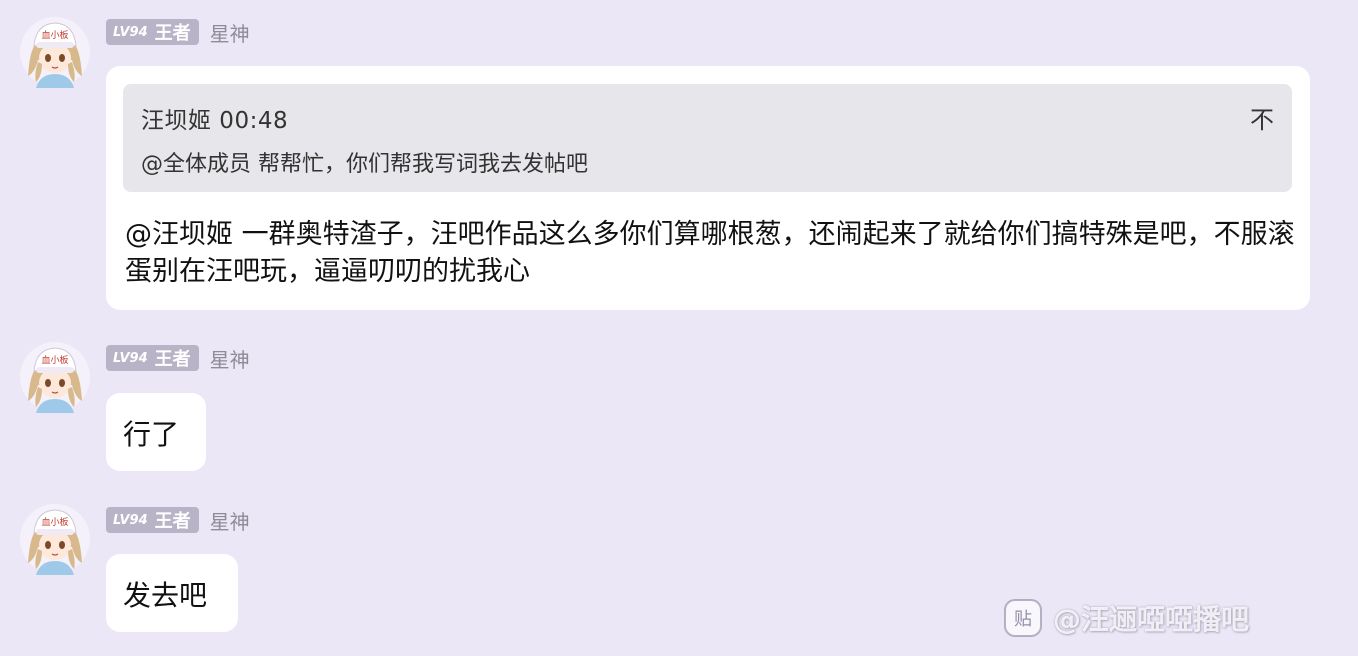 Image resolution: width=1358 pixels, height=656 pixels. What do you see at coordinates (215, 121) in the screenshot?
I see `quoted-author-time: 汪坝姬 00:48` at bounding box center [215, 121].